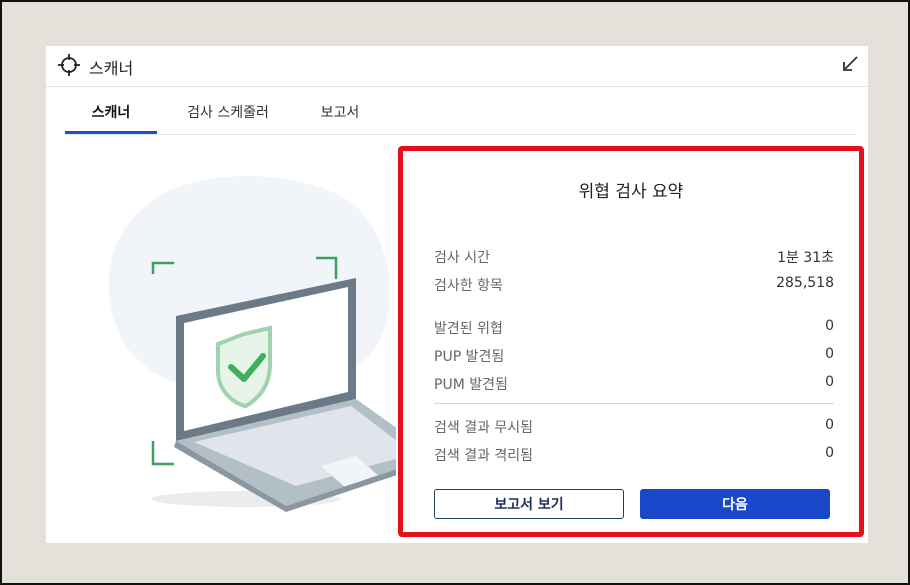 The width and height of the screenshot is (910, 585). I want to click on row-label: 검사 시간, so click(462, 258).